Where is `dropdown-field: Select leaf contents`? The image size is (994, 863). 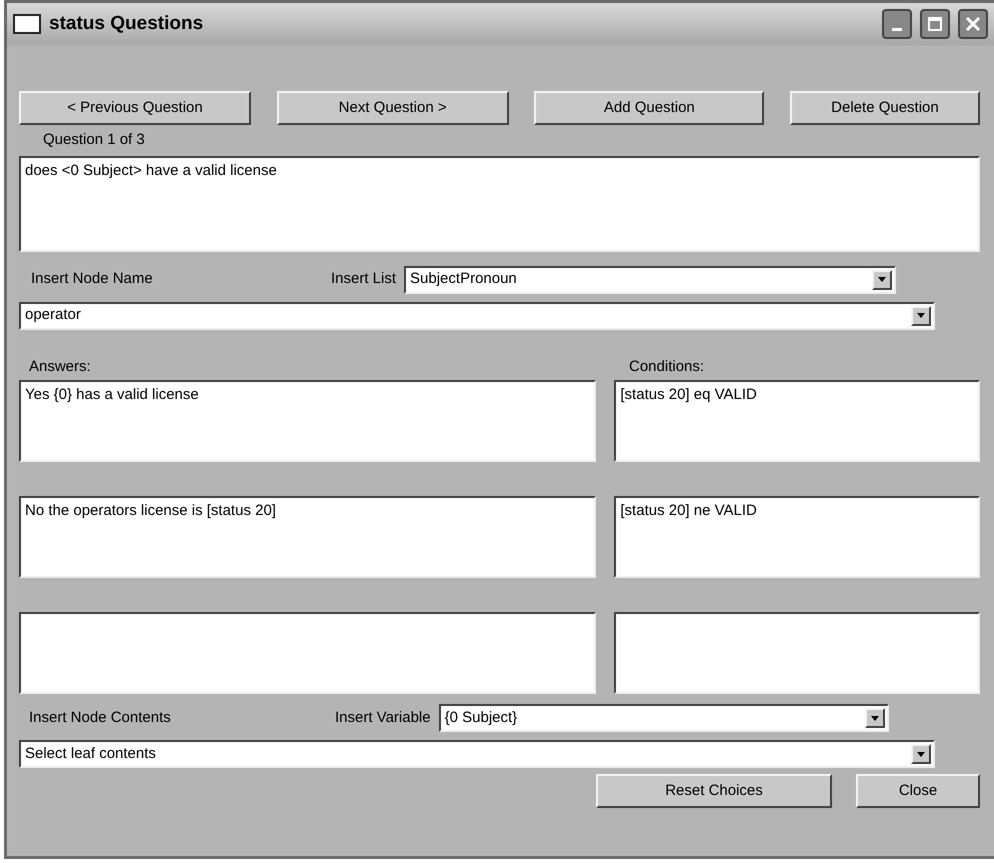 dropdown-field: Select leaf contents is located at coordinates (477, 754).